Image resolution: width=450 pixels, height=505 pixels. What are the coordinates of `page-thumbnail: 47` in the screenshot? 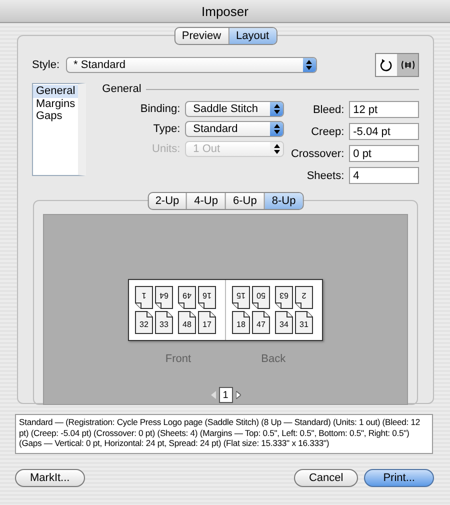 It's located at (261, 322).